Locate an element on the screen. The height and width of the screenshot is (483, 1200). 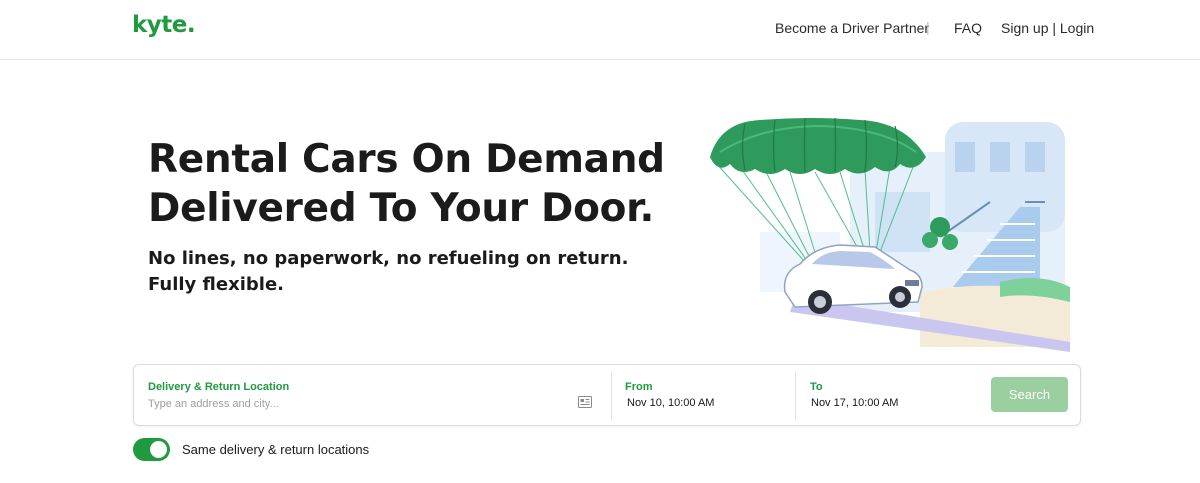
hero-title-line-2: Delivered To Your Door. is located at coordinates (401, 208).